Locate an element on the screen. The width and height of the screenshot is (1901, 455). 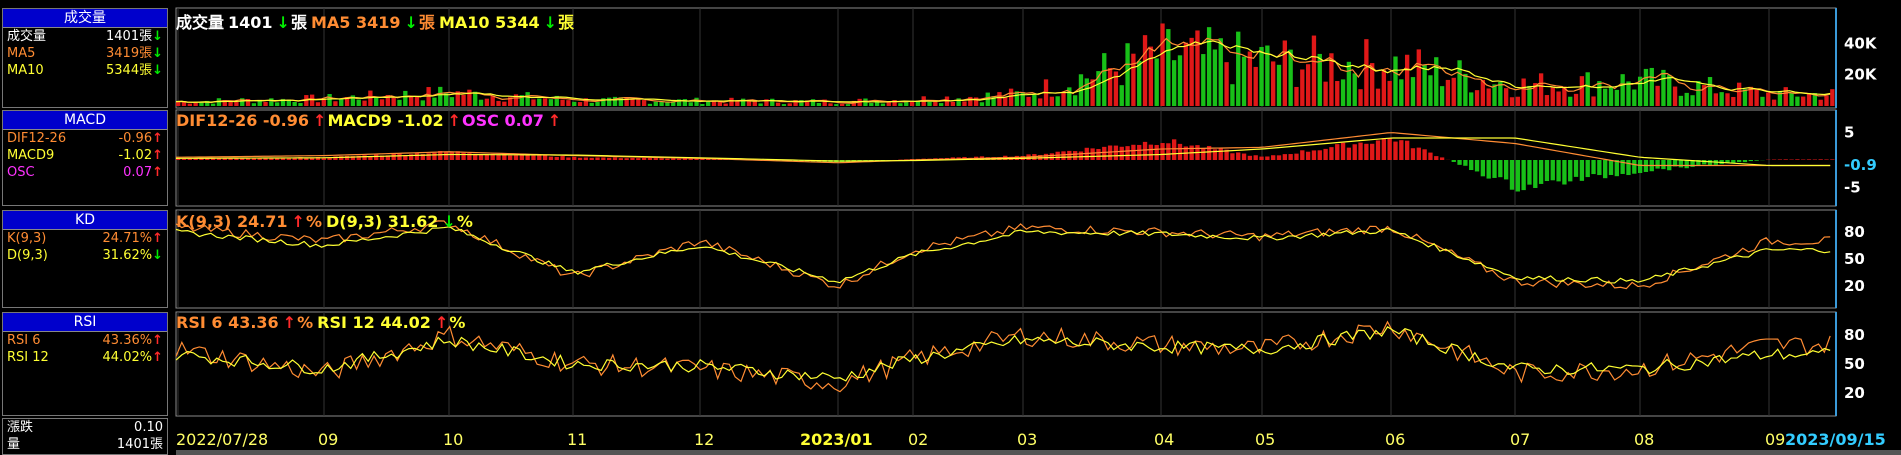
macd-legend-item: DIF12-26 -0.96 is located at coordinates (243, 120).